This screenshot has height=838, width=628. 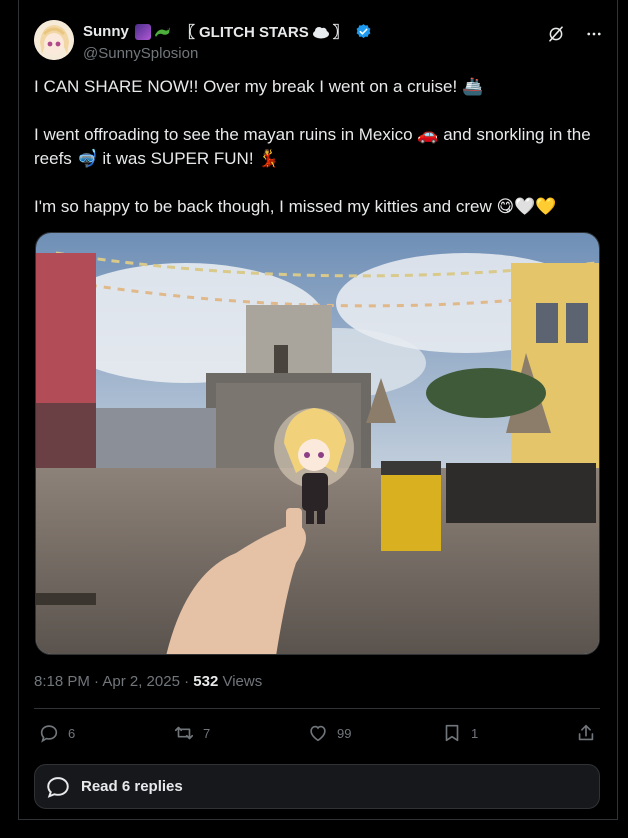 What do you see at coordinates (244, 32) in the screenshot?
I see `team-tag: 〖 GLITCH STARS` at bounding box center [244, 32].